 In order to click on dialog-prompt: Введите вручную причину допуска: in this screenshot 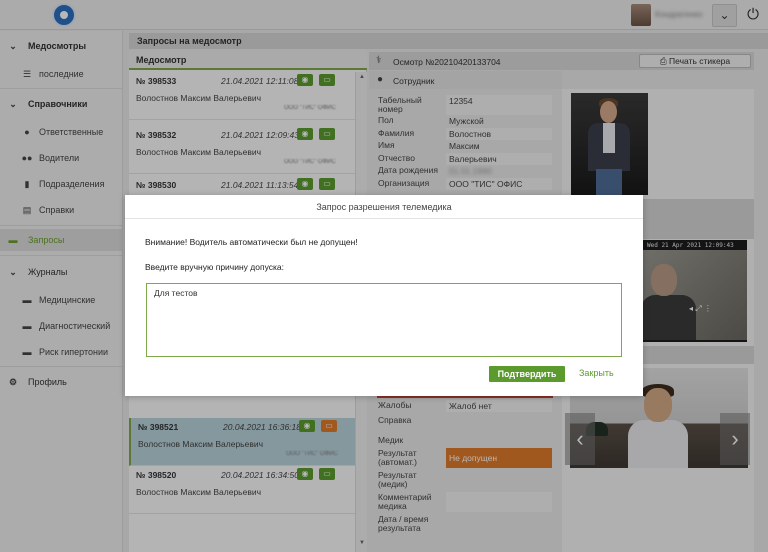, I will do `click(214, 267)`.